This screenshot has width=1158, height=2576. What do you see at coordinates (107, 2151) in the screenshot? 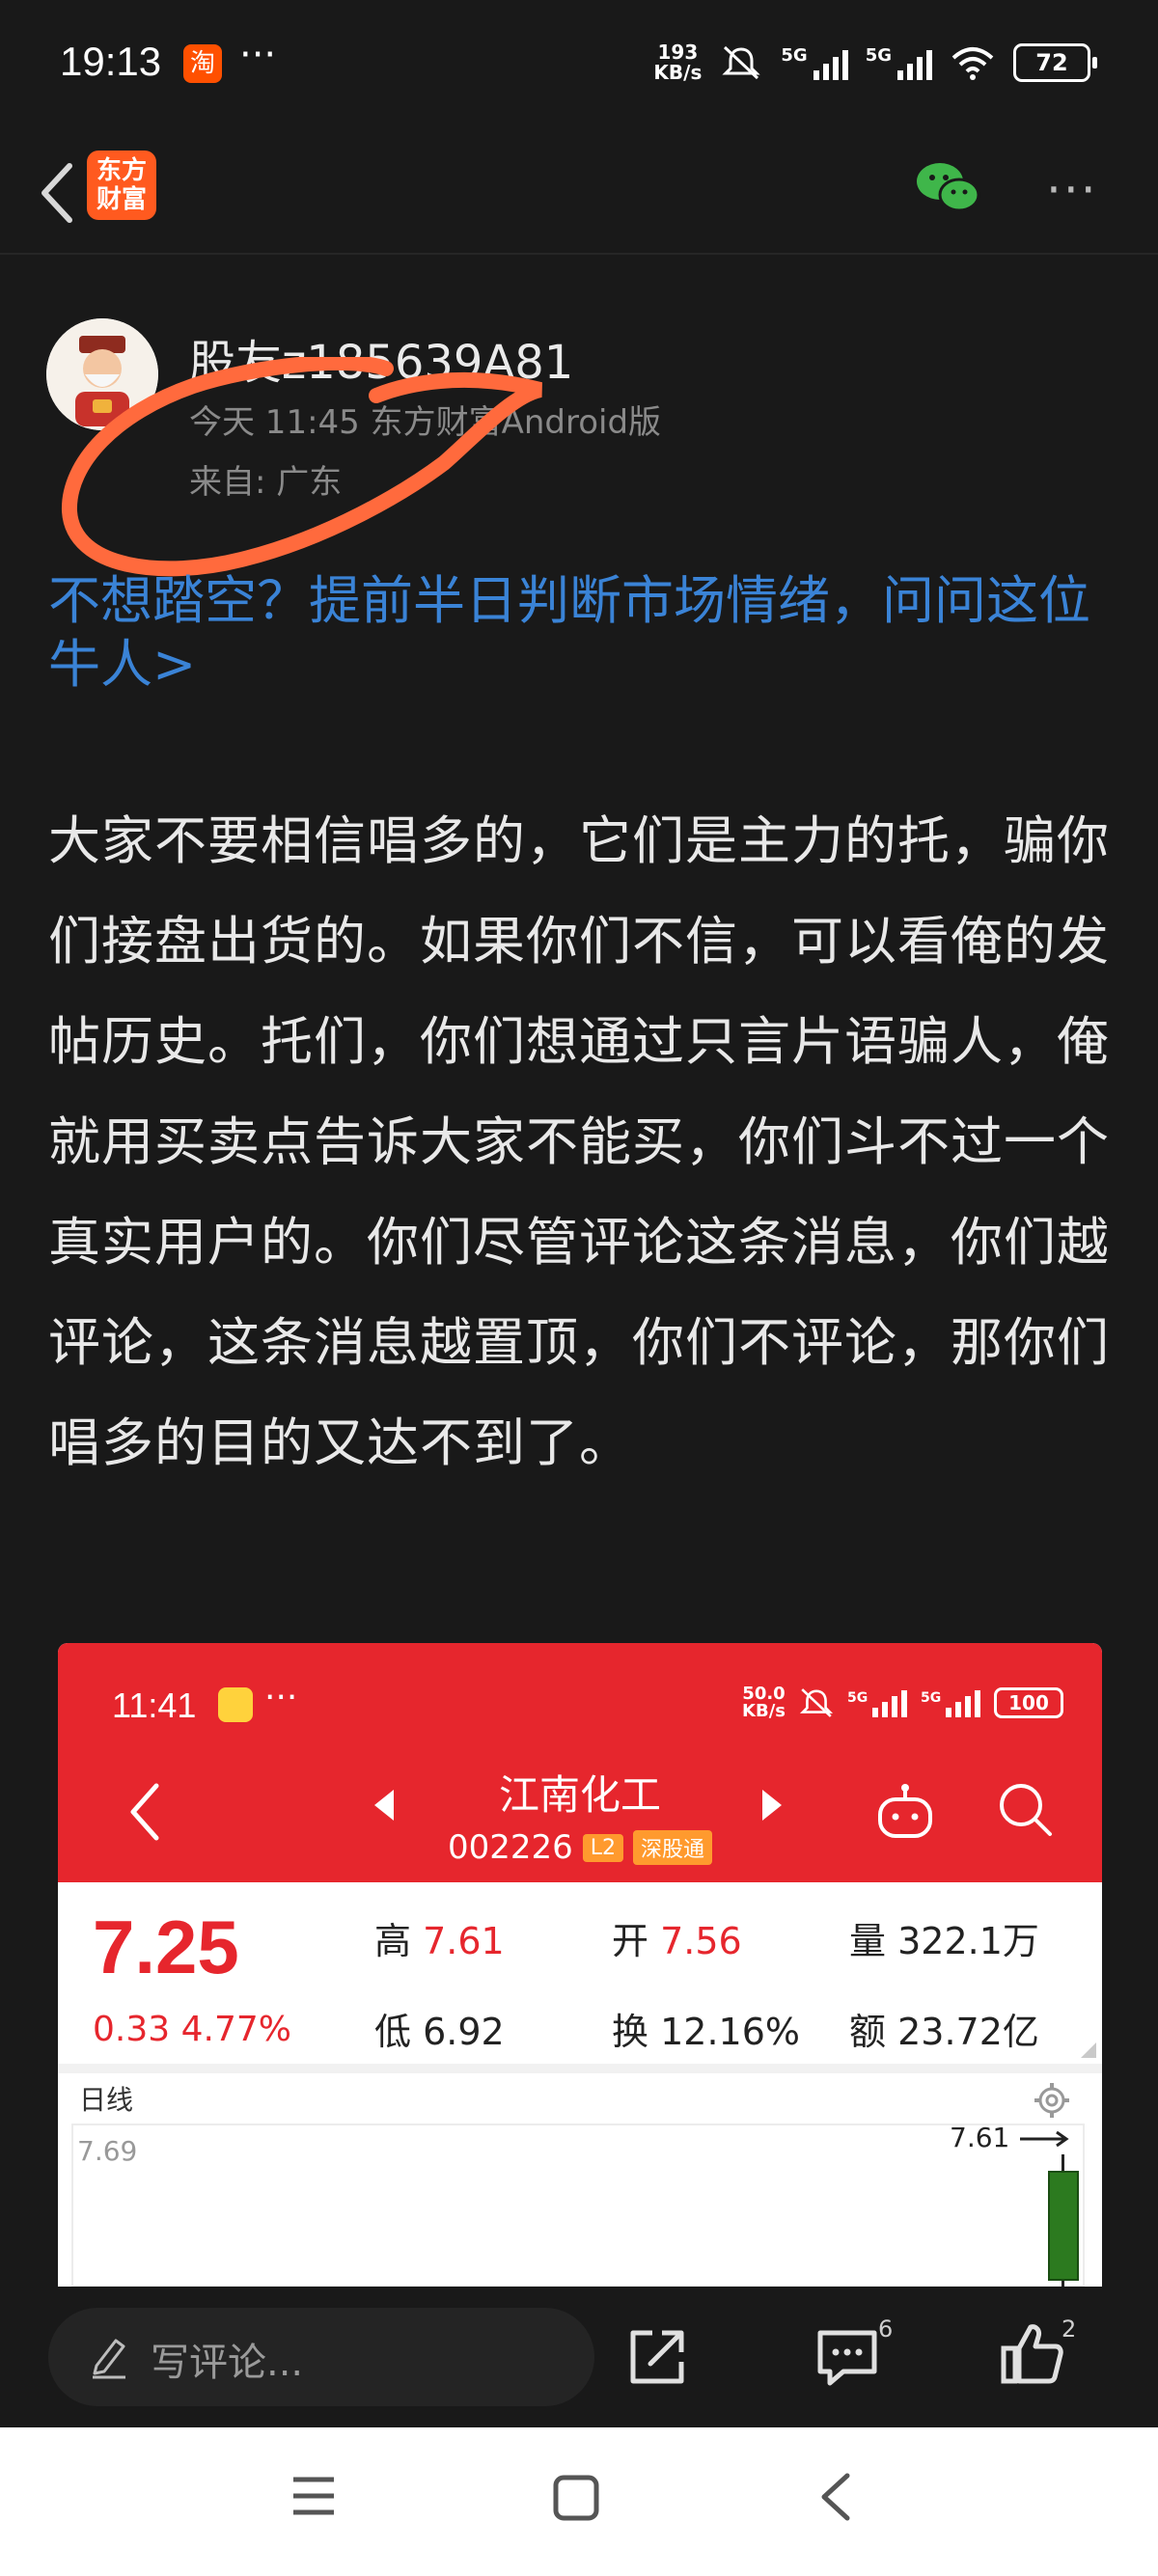
I see `chart-high-label: 7.69` at bounding box center [107, 2151].